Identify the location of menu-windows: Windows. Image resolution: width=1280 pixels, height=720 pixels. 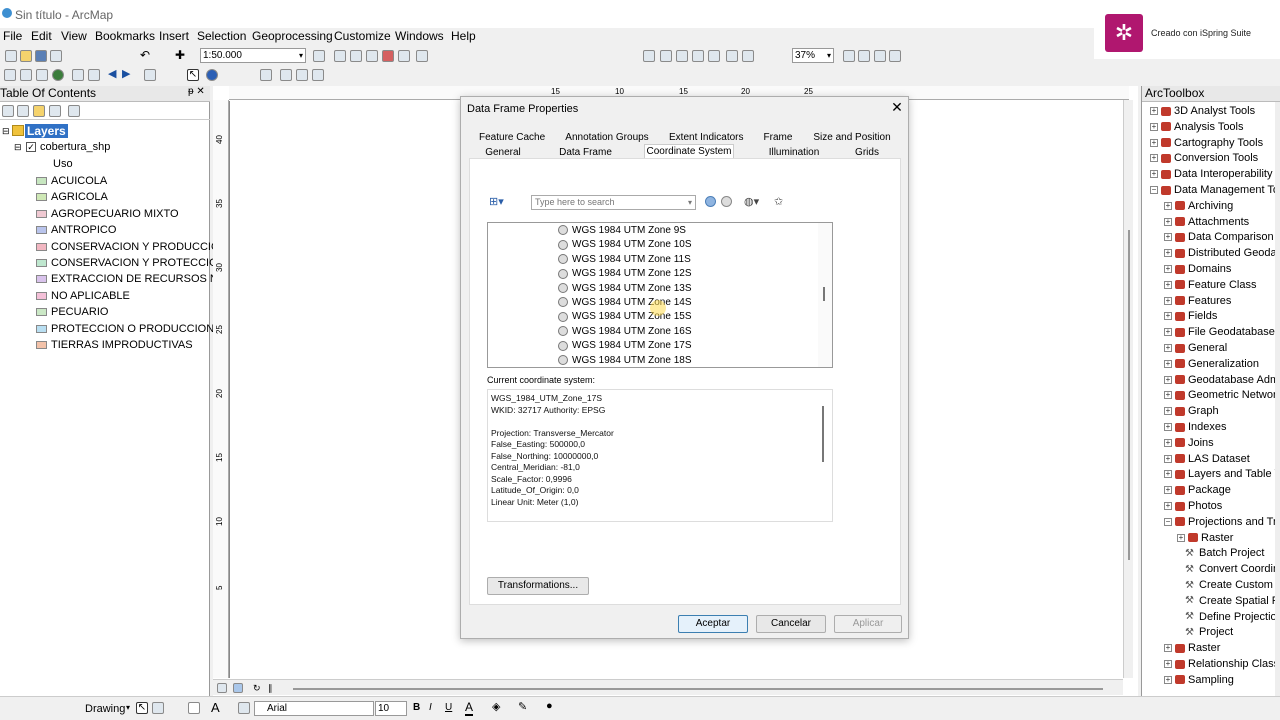
(419, 36).